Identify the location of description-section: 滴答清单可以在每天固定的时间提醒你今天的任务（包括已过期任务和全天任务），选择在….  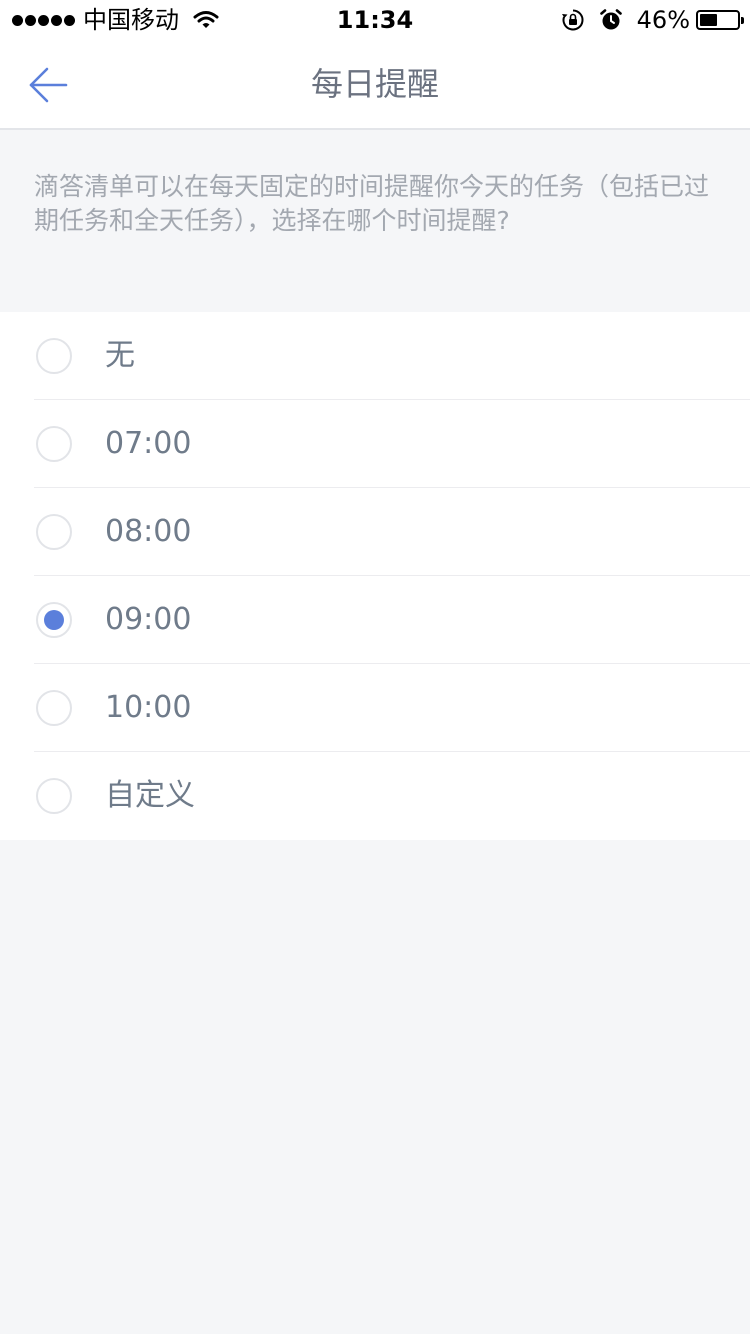
(375, 221).